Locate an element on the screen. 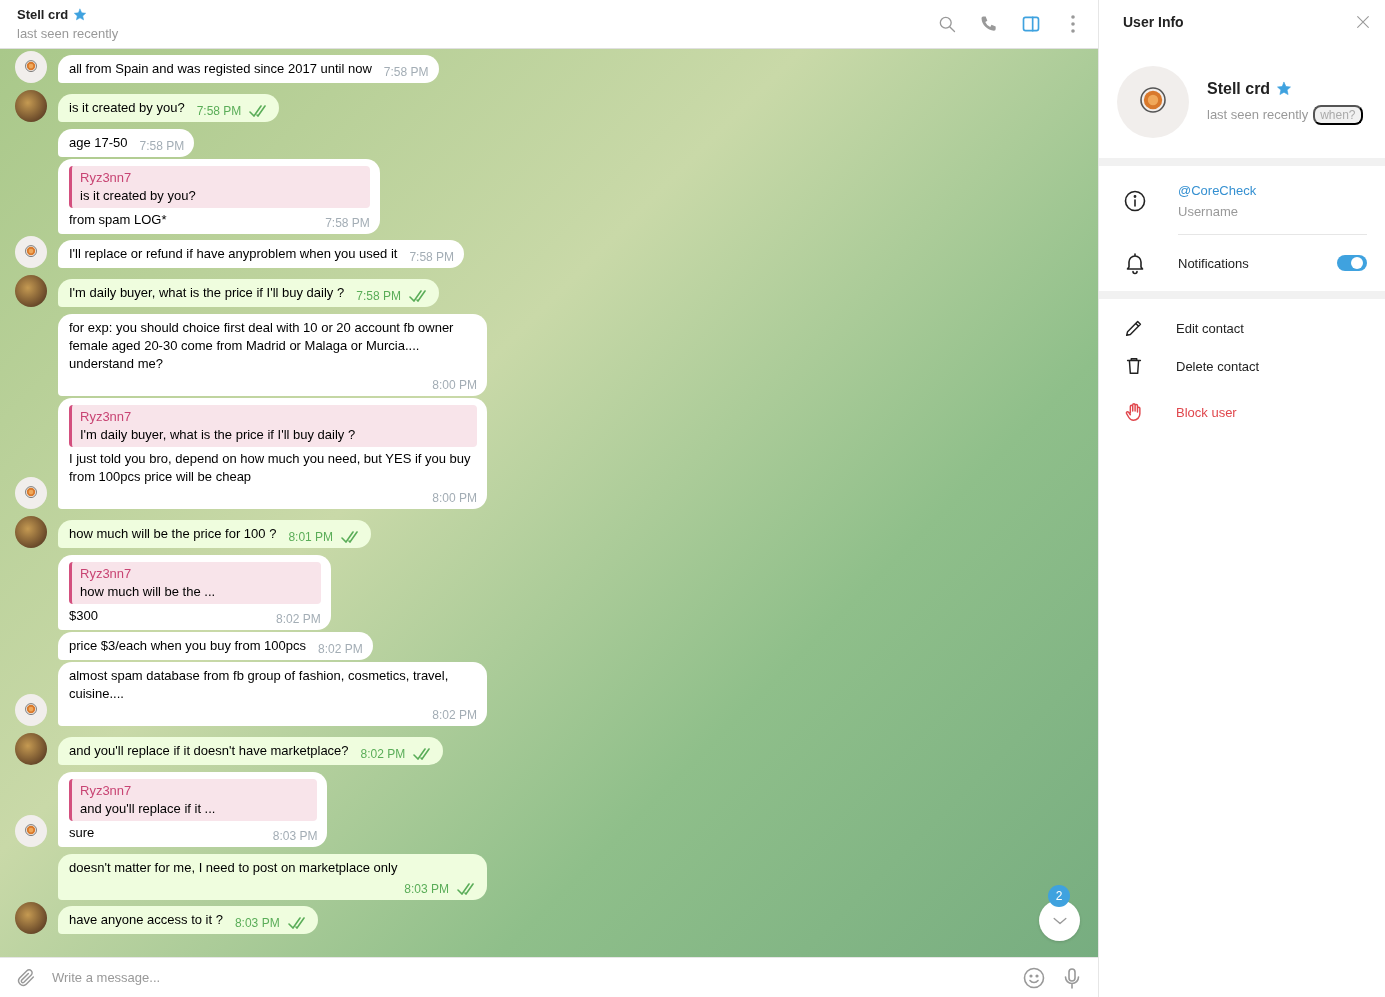 Image resolution: width=1385 pixels, height=997 pixels. sidebar-icon is located at coordinates (1031, 24).